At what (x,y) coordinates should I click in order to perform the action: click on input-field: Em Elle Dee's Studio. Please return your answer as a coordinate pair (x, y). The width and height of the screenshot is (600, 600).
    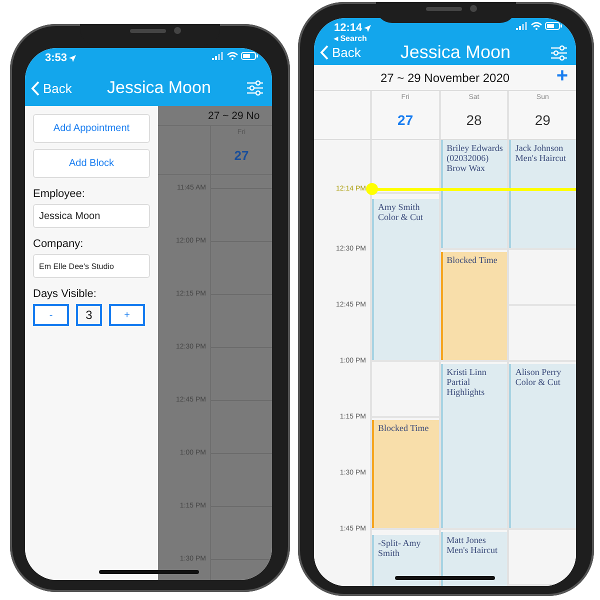
    Looking at the image, I should click on (91, 266).